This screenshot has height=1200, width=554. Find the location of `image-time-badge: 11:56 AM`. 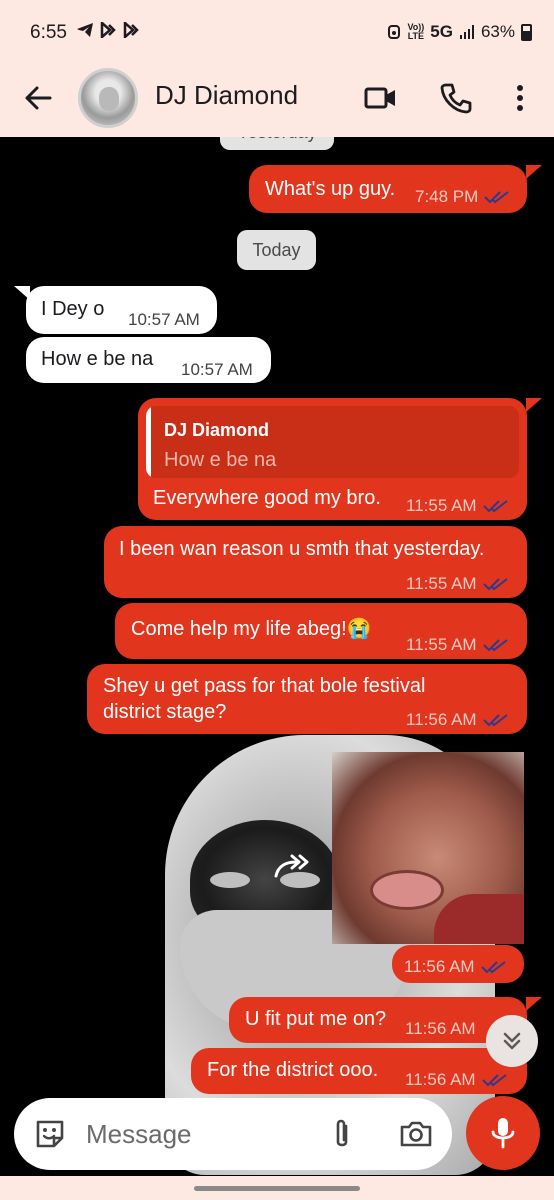

image-time-badge: 11:56 AM is located at coordinates (458, 964).